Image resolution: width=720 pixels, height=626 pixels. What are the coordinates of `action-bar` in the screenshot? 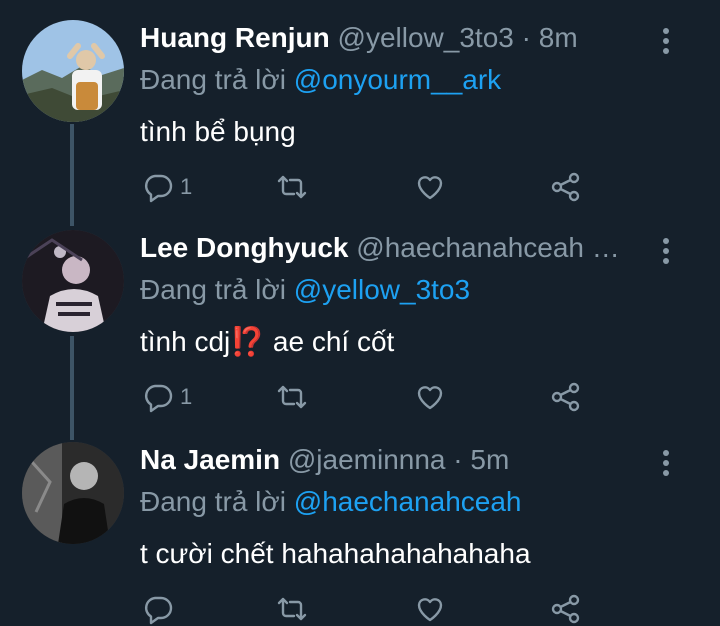 It's located at (370, 609).